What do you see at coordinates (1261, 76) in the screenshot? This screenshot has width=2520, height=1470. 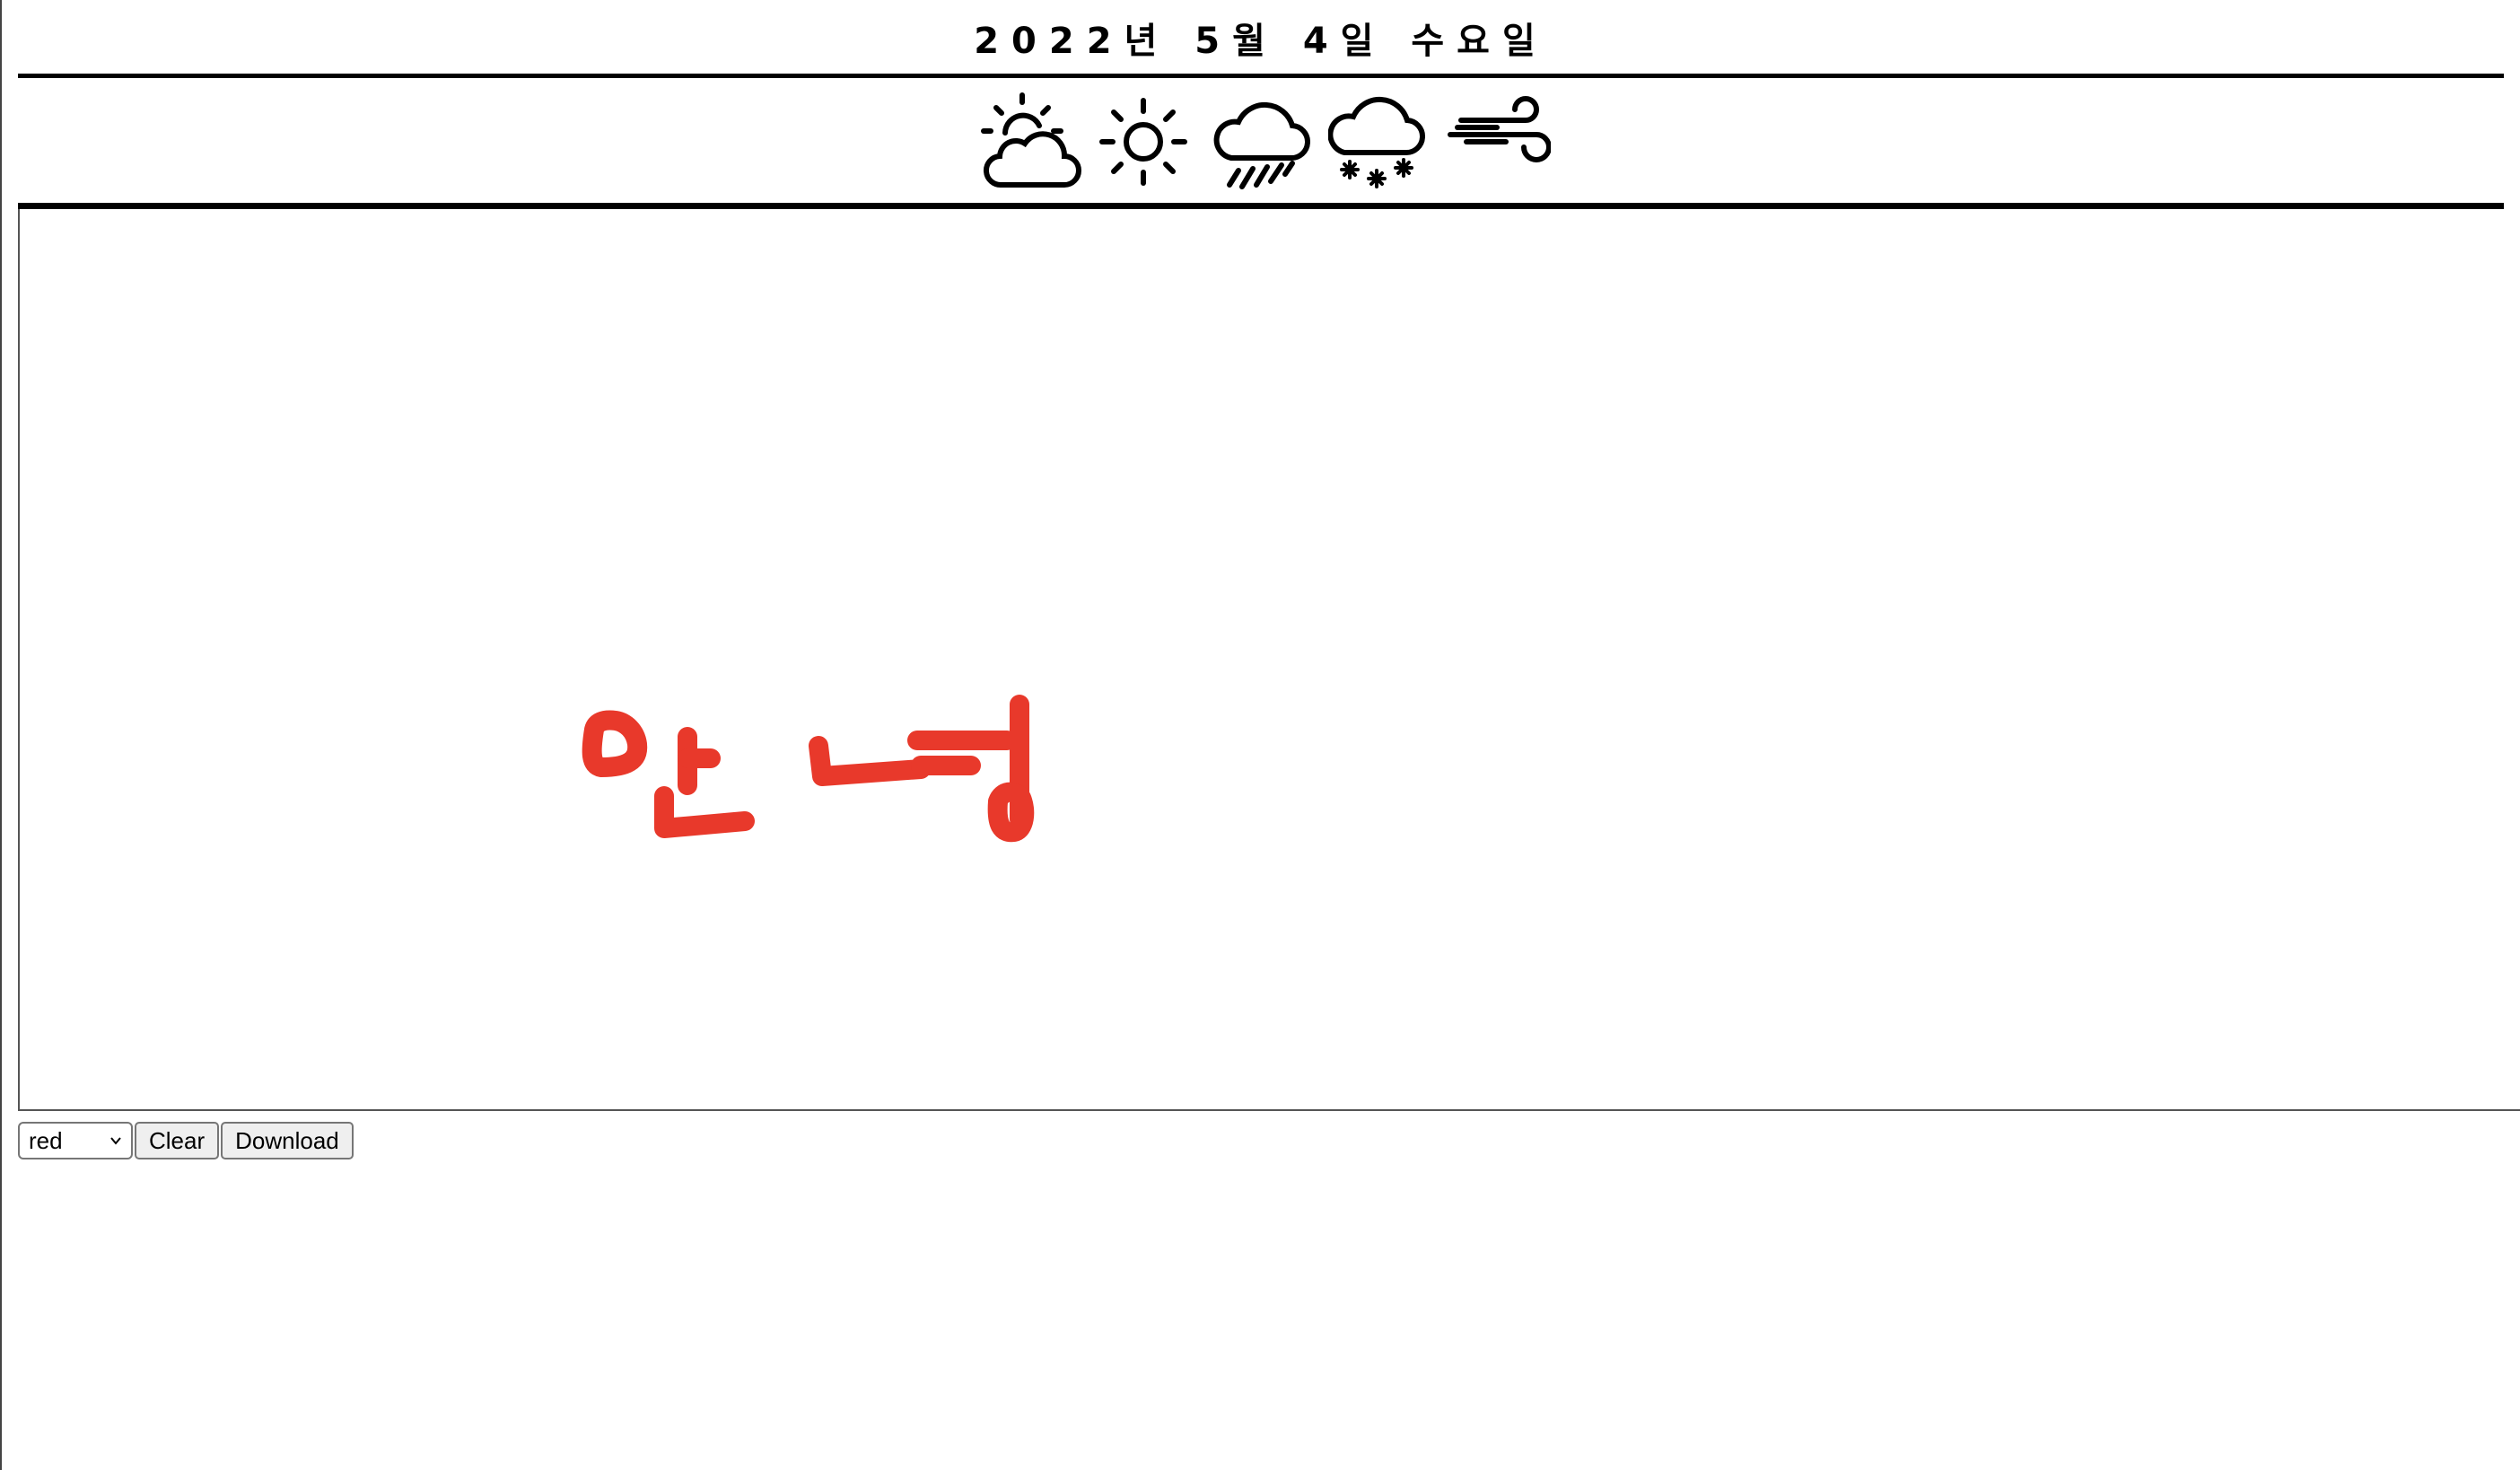 I see `divider-top` at bounding box center [1261, 76].